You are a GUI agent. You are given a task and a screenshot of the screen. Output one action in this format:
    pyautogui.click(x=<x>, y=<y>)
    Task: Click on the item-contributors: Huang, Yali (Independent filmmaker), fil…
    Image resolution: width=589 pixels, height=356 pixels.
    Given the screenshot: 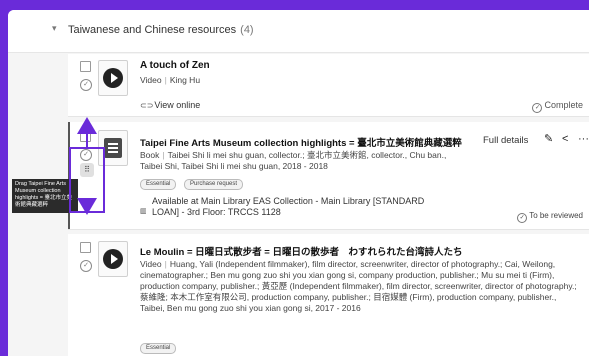 What is the action you would take?
    pyautogui.click(x=358, y=286)
    